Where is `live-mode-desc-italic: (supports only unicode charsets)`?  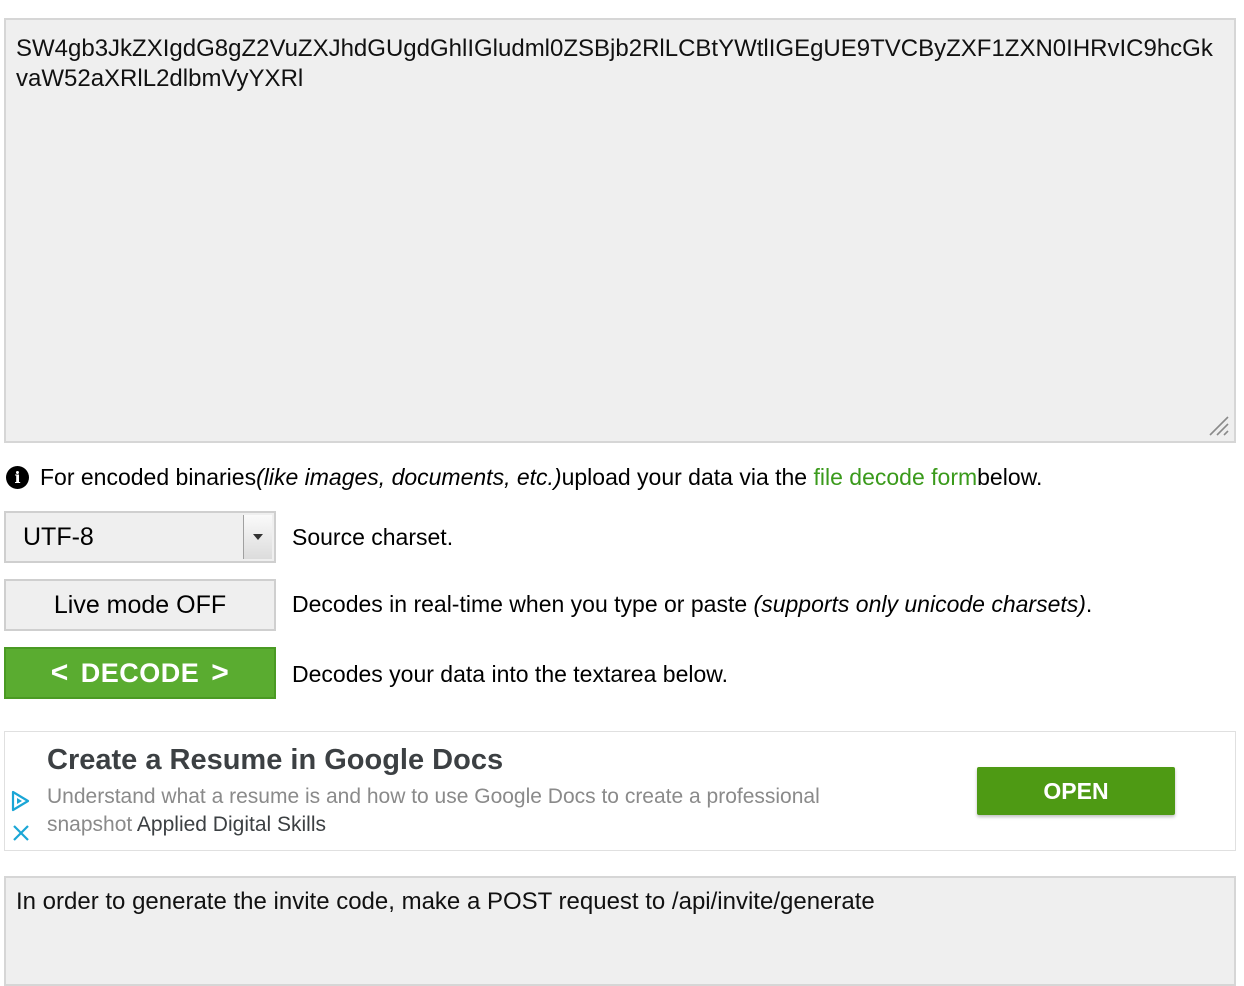
live-mode-desc-italic: (supports only unicode charsets) is located at coordinates (919, 604).